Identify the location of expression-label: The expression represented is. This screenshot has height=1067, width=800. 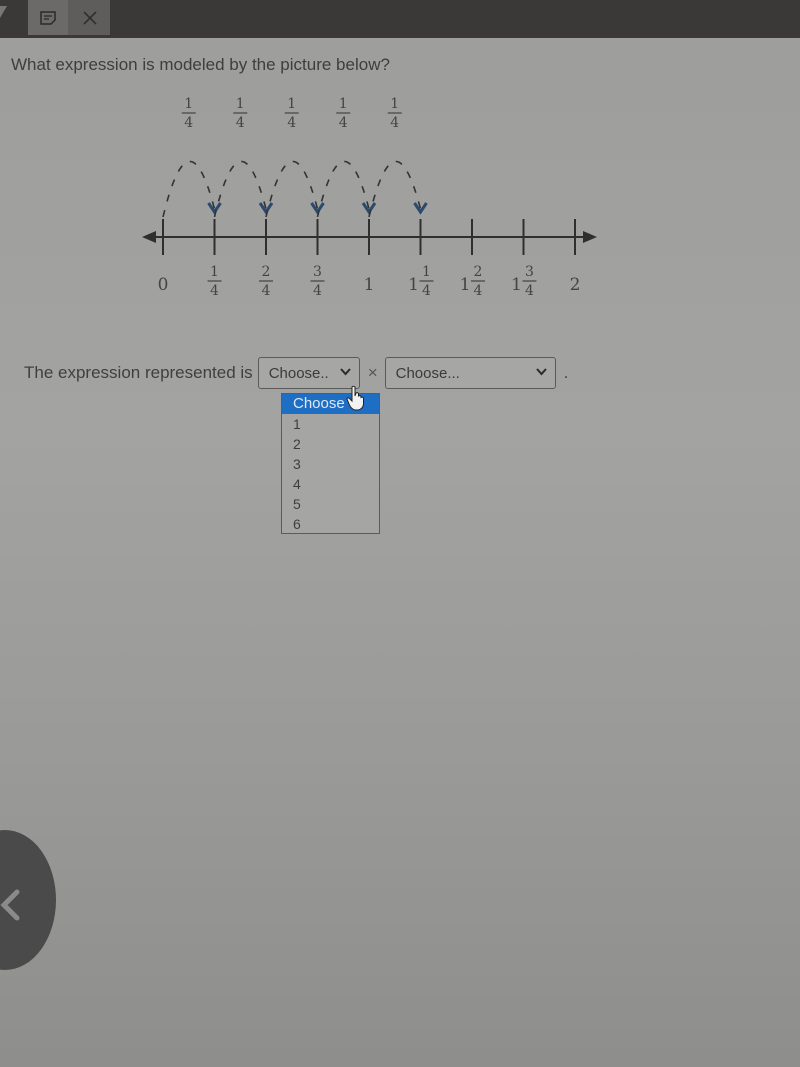
(138, 372).